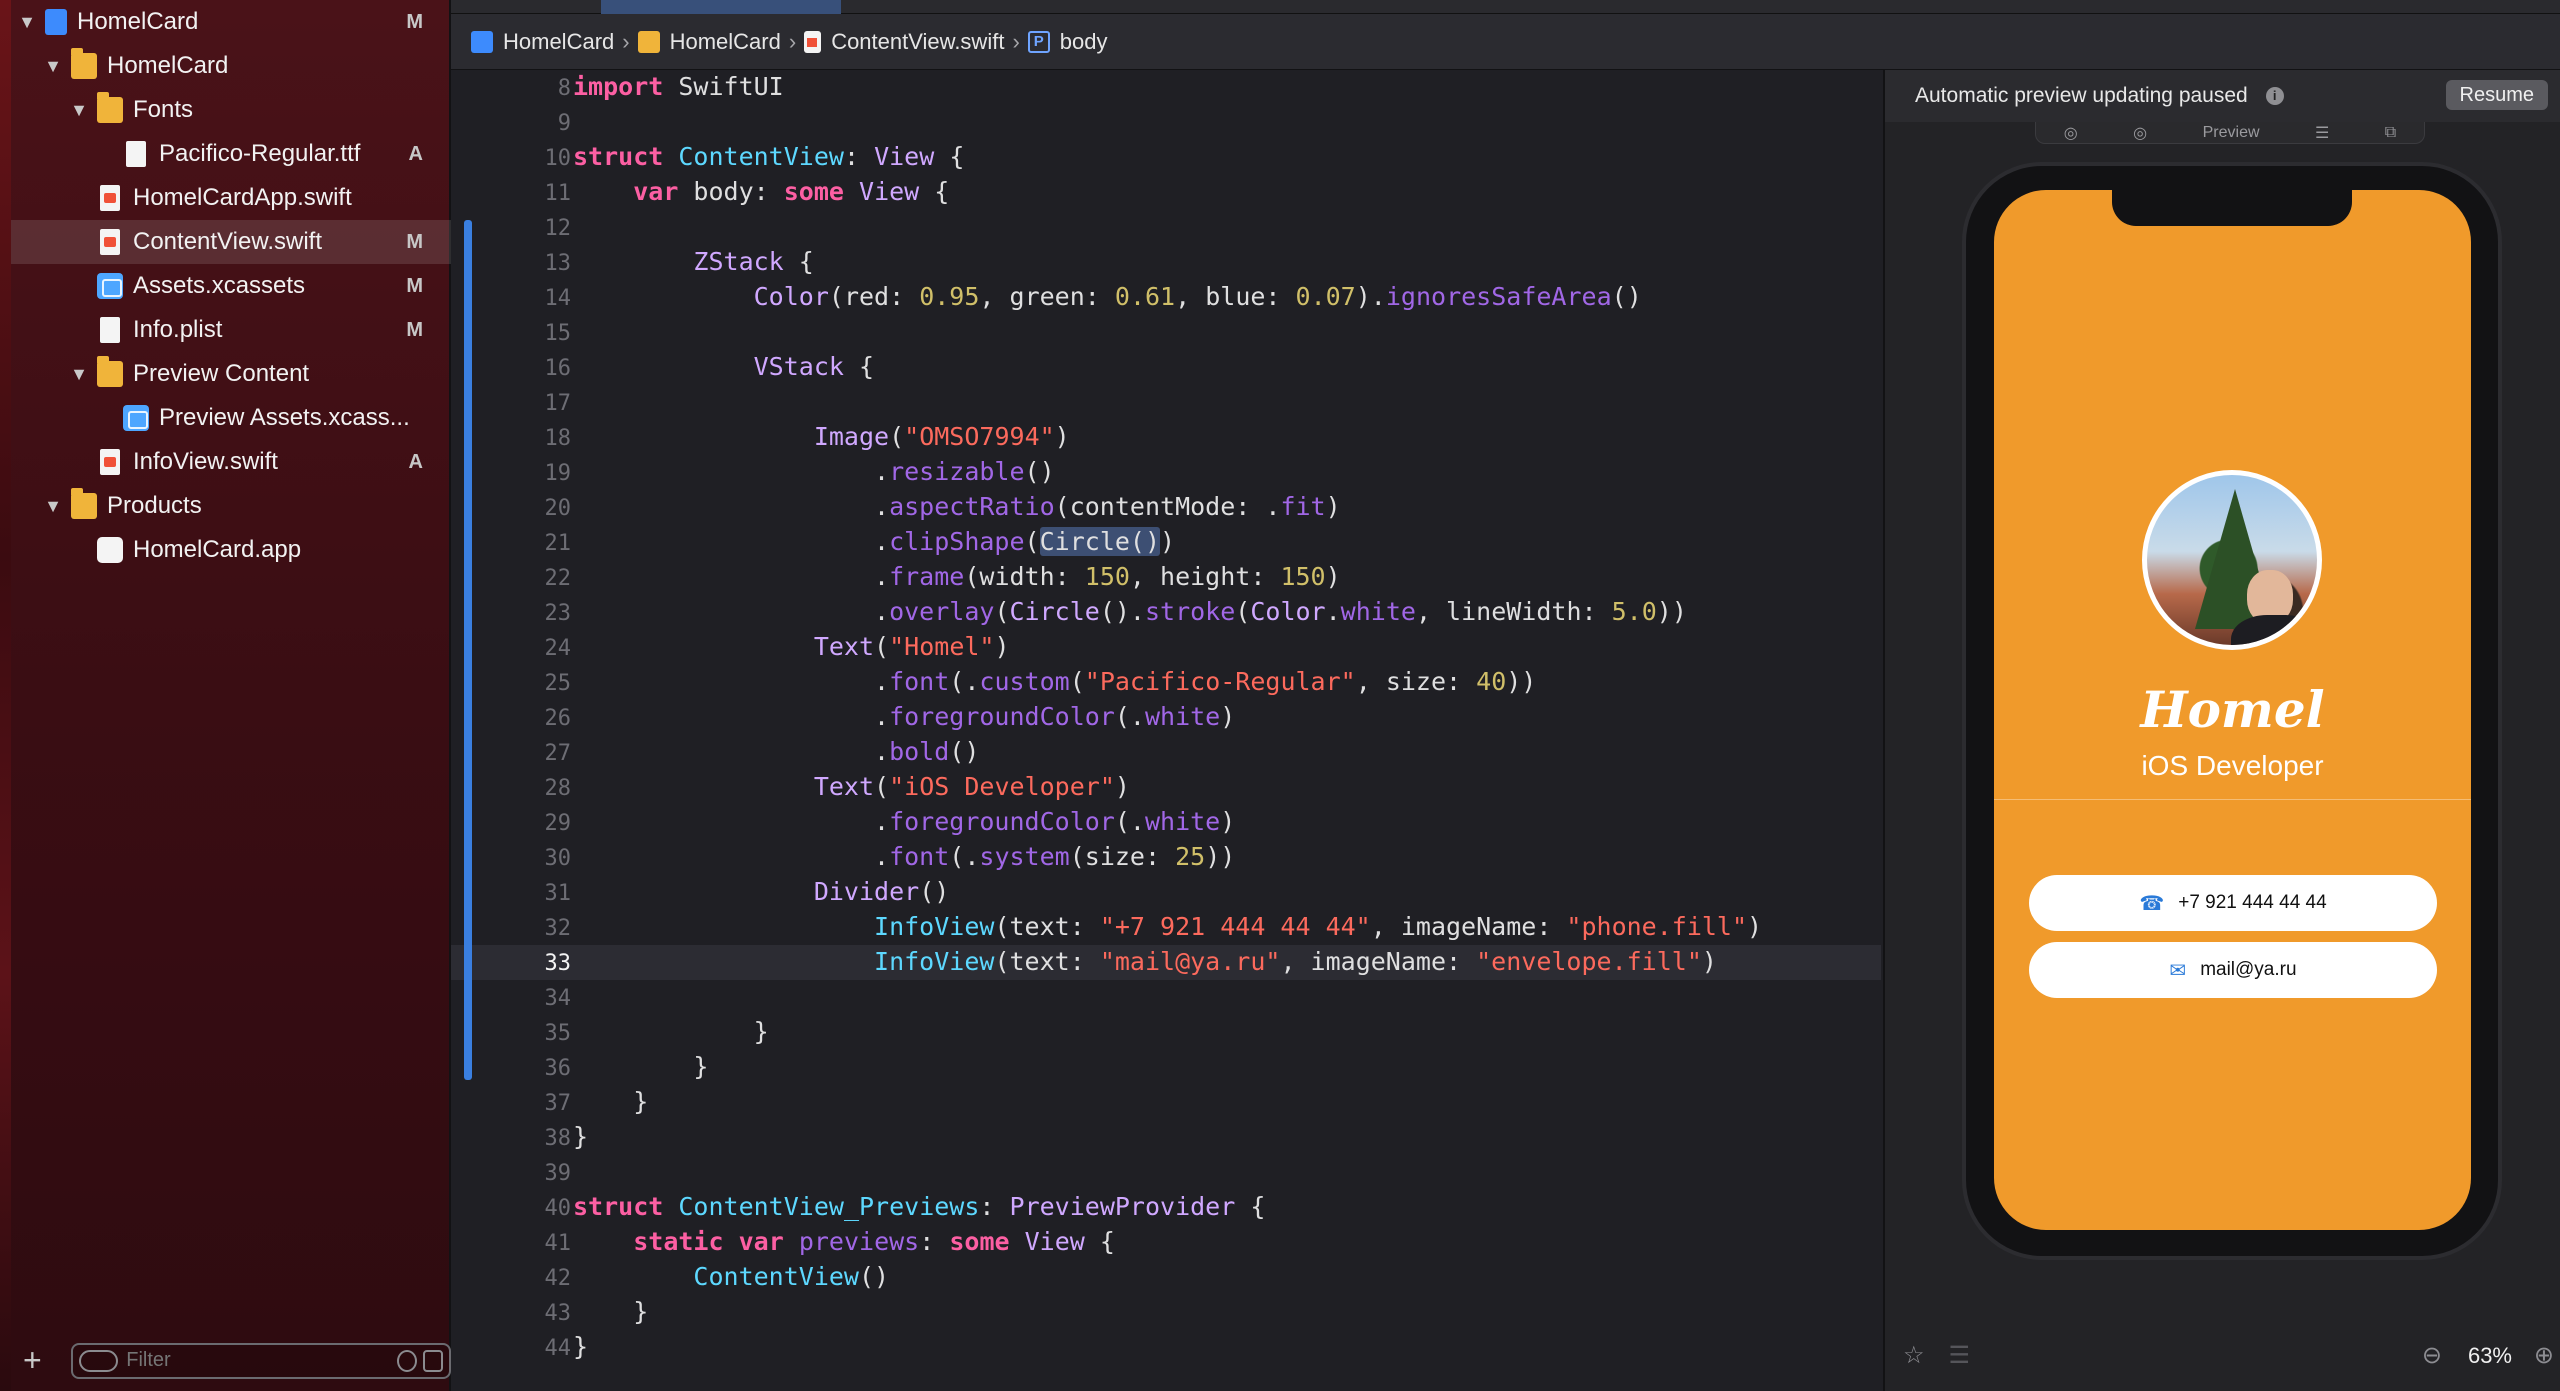 The width and height of the screenshot is (2560, 1391). What do you see at coordinates (558, 1243) in the screenshot?
I see `line-number: 41` at bounding box center [558, 1243].